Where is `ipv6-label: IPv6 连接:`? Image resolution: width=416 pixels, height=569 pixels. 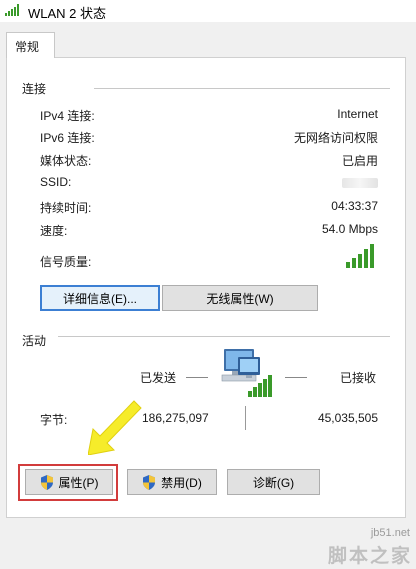 ipv6-label: IPv6 连接: is located at coordinates (67, 138).